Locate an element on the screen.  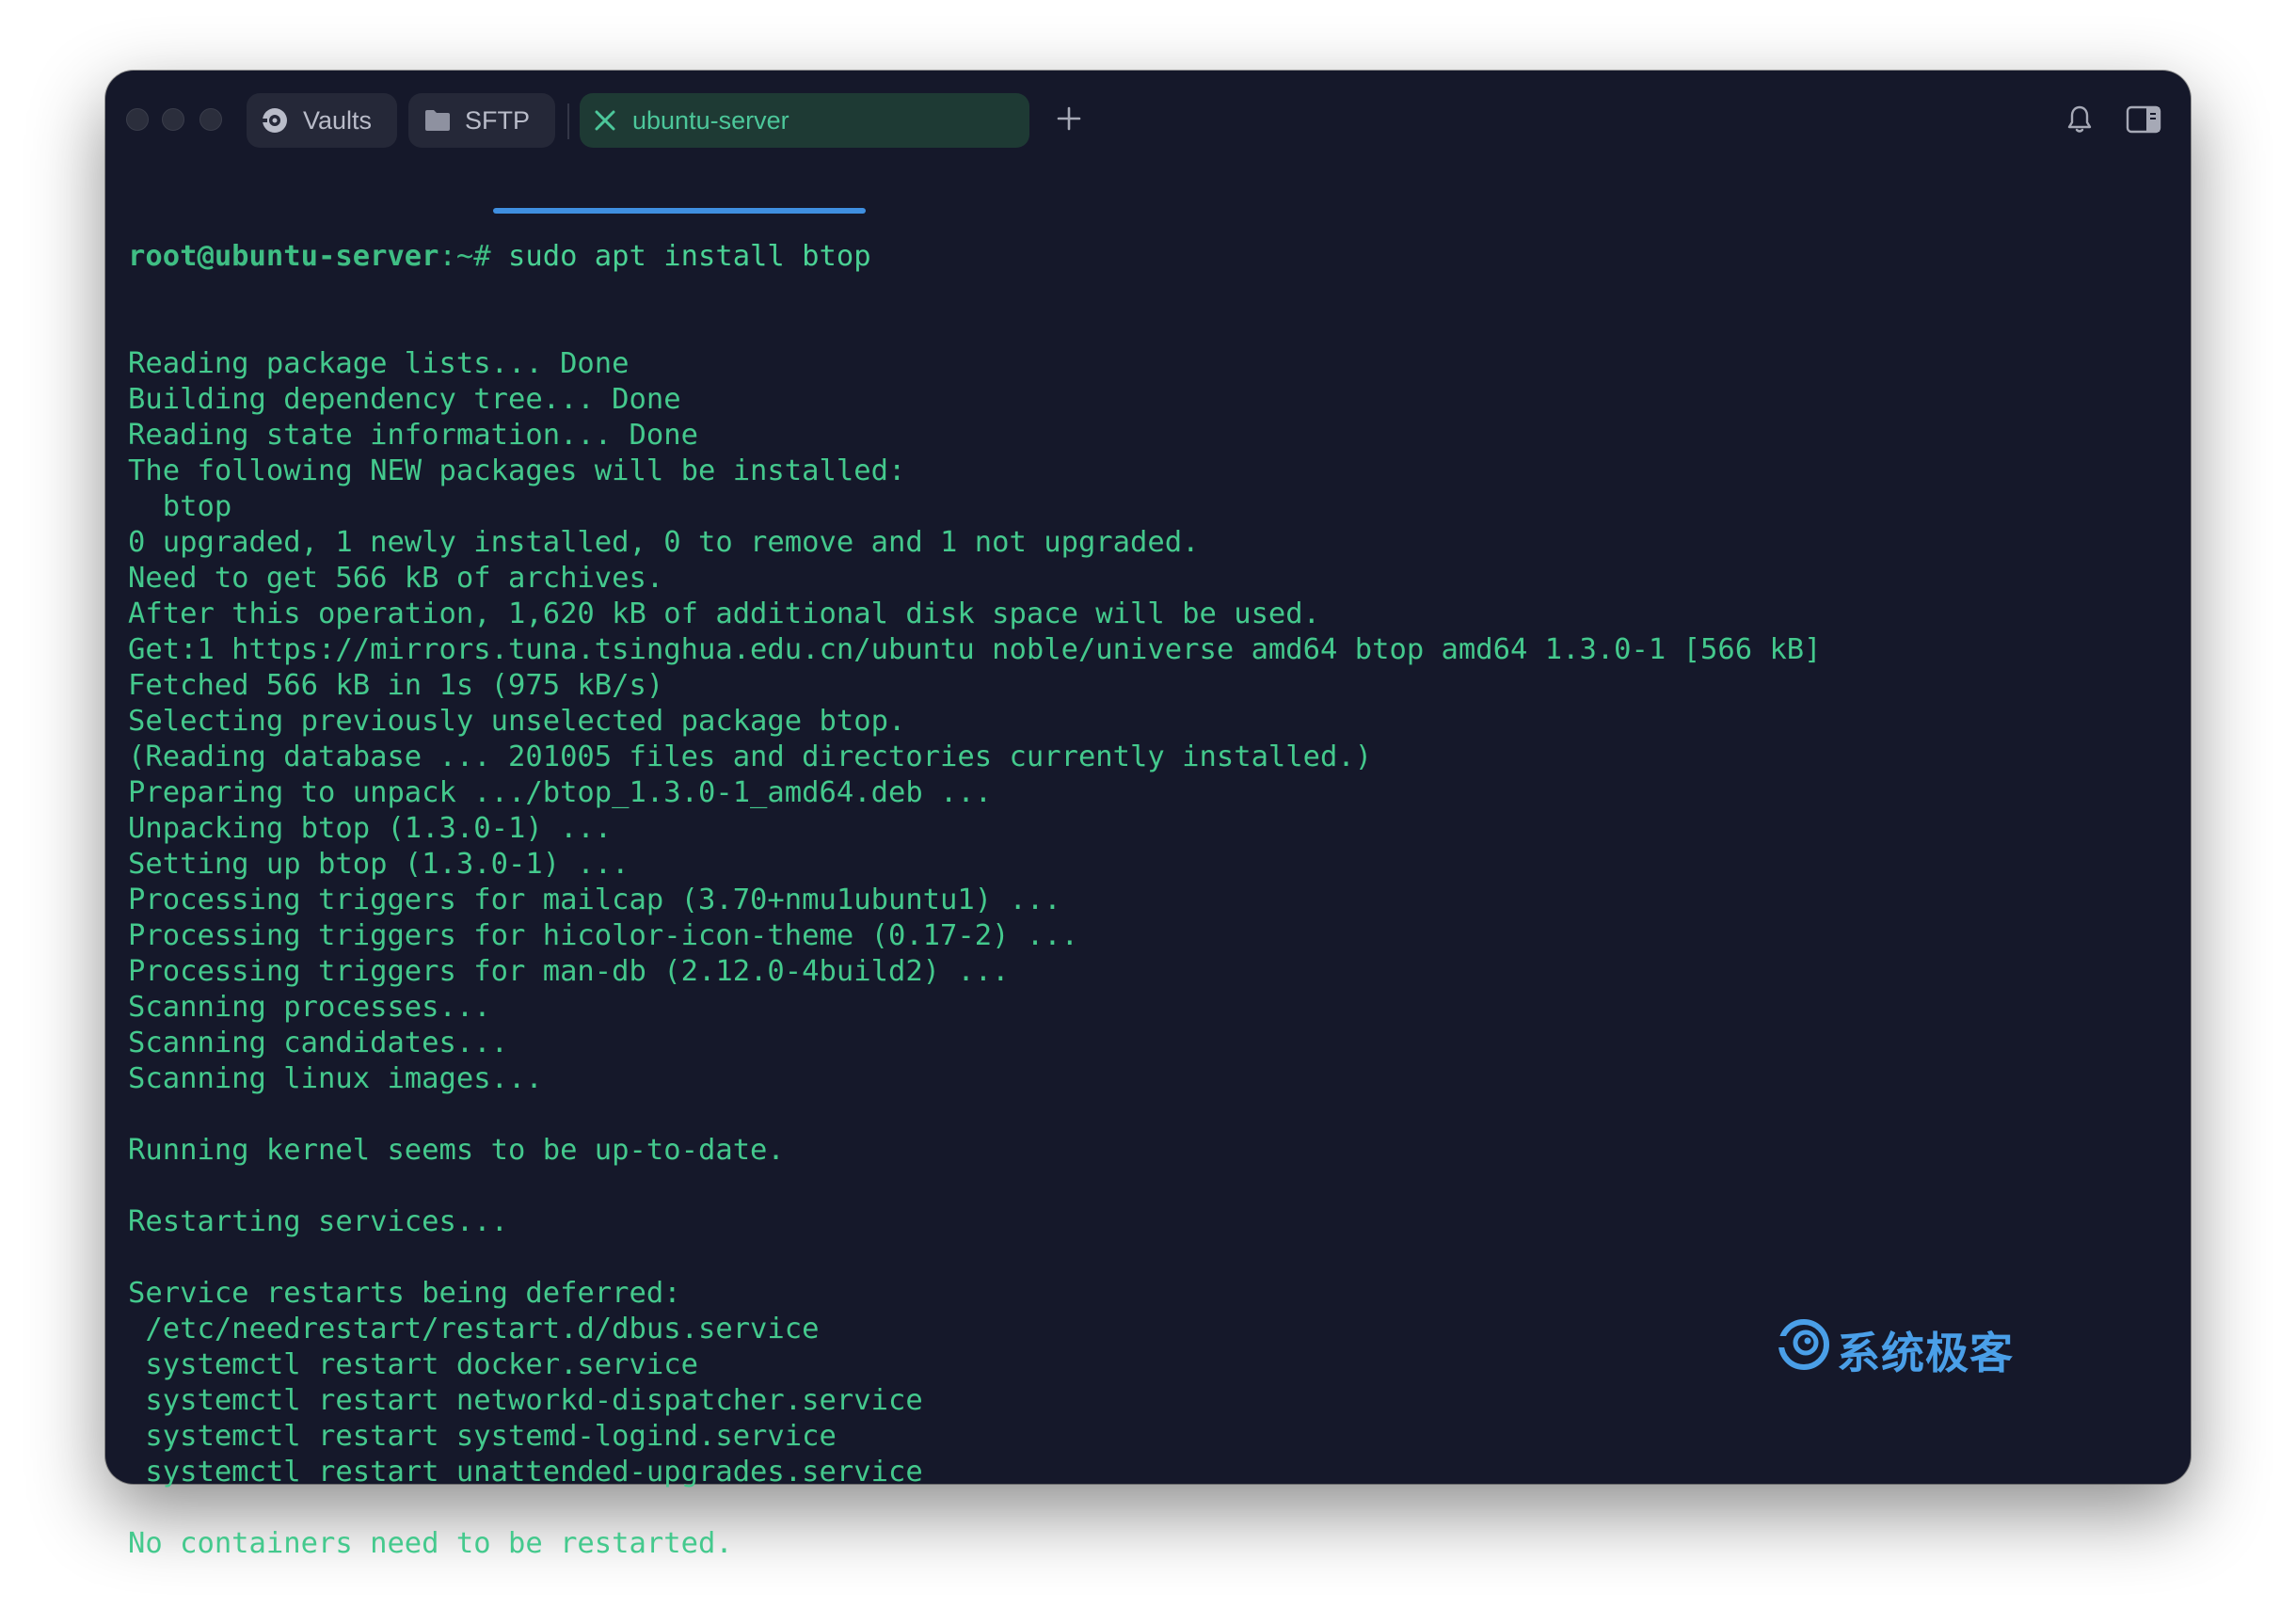
terminal-line: No containers need to be restarted. is located at coordinates (430, 1543).